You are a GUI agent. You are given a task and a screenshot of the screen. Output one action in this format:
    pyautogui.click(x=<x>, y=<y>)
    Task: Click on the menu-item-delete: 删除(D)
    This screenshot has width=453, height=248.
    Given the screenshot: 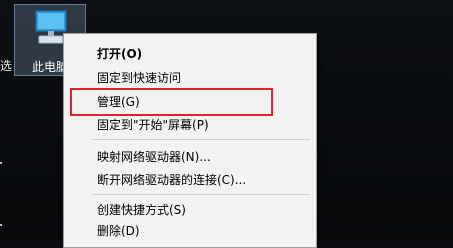 What is the action you would take?
    pyautogui.click(x=118, y=231)
    